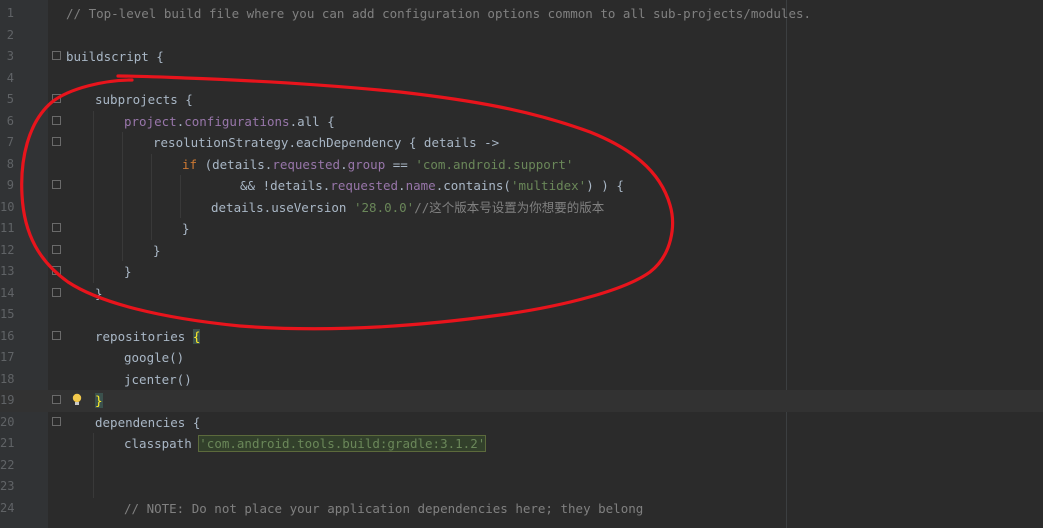  Describe the element at coordinates (342, 443) in the screenshot. I see `code-token: 'com.android.tools.build:gradle:3.1.2'` at that location.